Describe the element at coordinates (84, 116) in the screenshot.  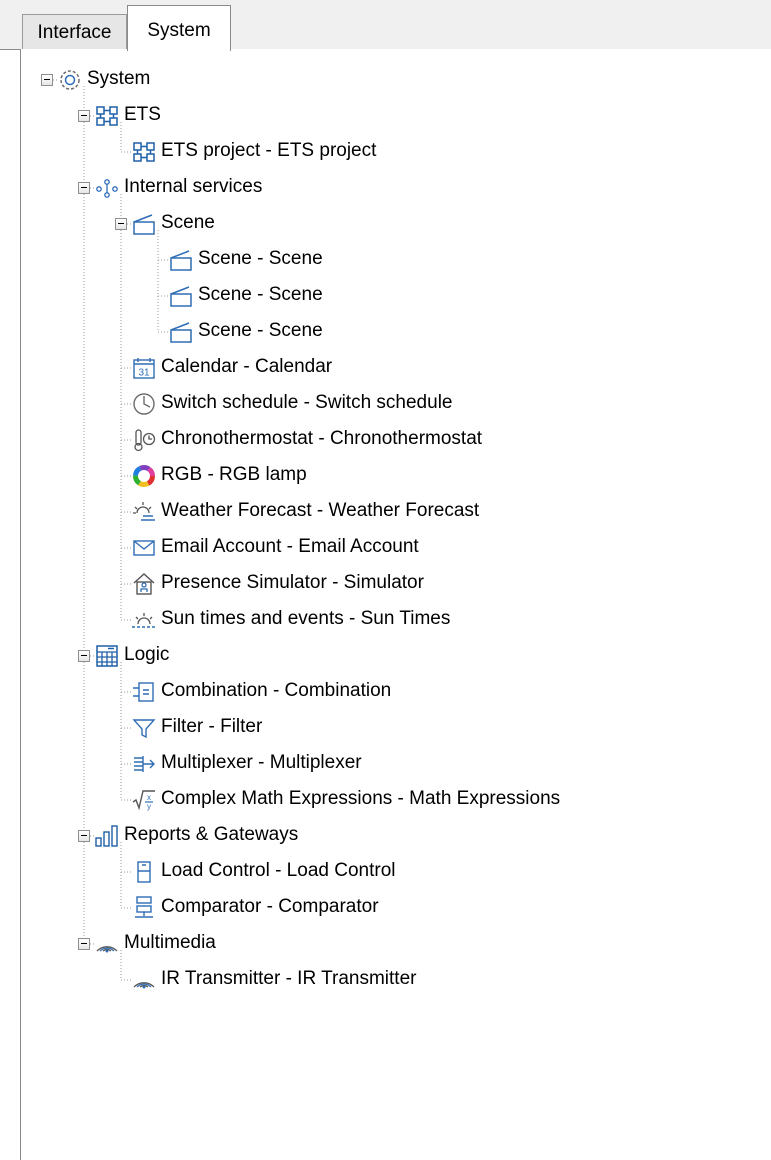
I see `collapse-toggle-ets` at that location.